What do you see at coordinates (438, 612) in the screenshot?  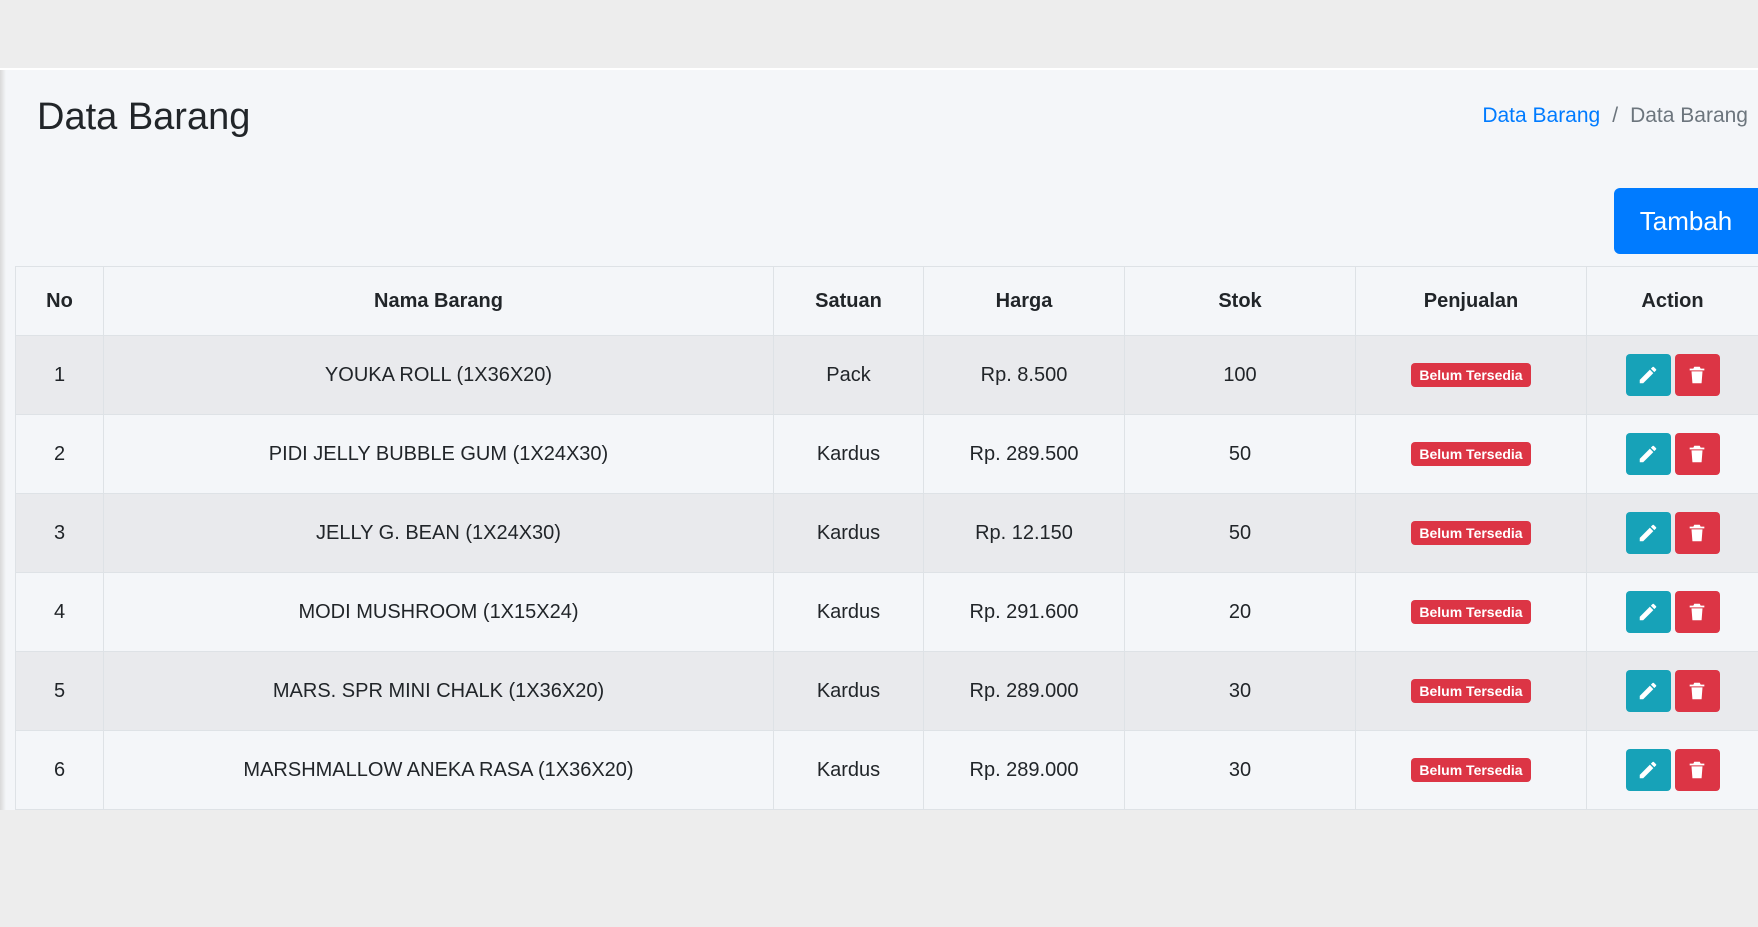 I see `cell-nama-barang: MODI MUSHROOM (1X15X24)` at bounding box center [438, 612].